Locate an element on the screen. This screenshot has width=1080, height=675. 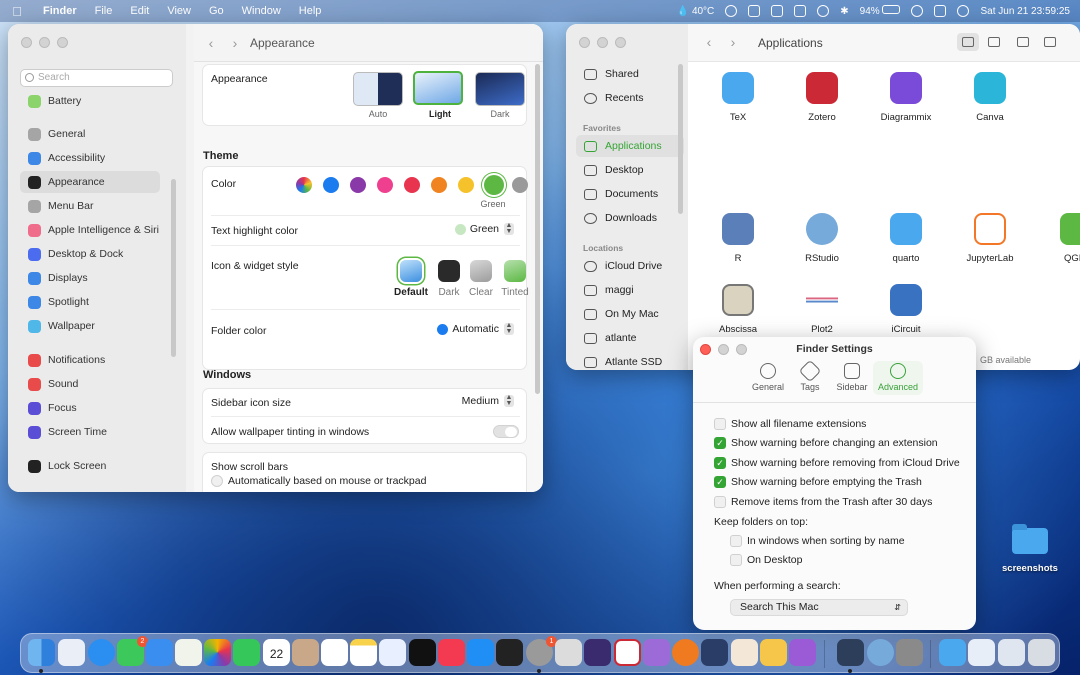
accent-red-swatch is located at coordinates (412, 185).